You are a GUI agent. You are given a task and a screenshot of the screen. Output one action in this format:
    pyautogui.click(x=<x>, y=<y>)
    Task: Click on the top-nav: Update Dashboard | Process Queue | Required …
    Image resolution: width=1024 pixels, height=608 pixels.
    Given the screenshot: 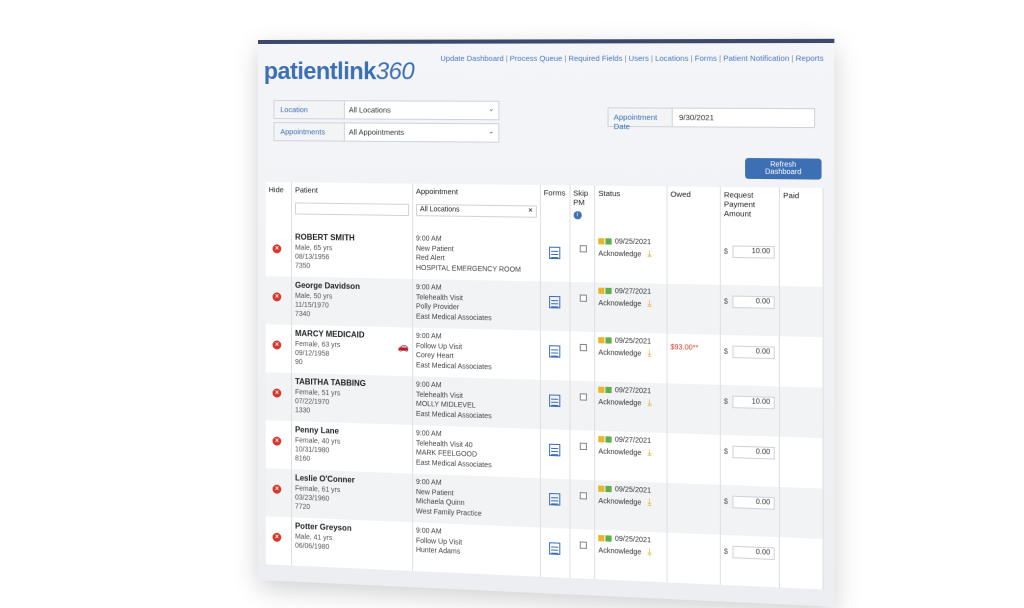 What is the action you would take?
    pyautogui.click(x=631, y=58)
    